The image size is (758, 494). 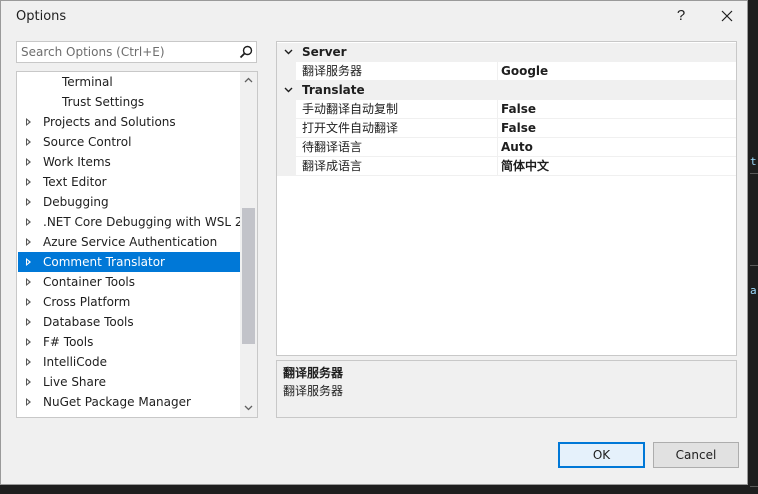 I want to click on category-server: Server, so click(x=506, y=52).